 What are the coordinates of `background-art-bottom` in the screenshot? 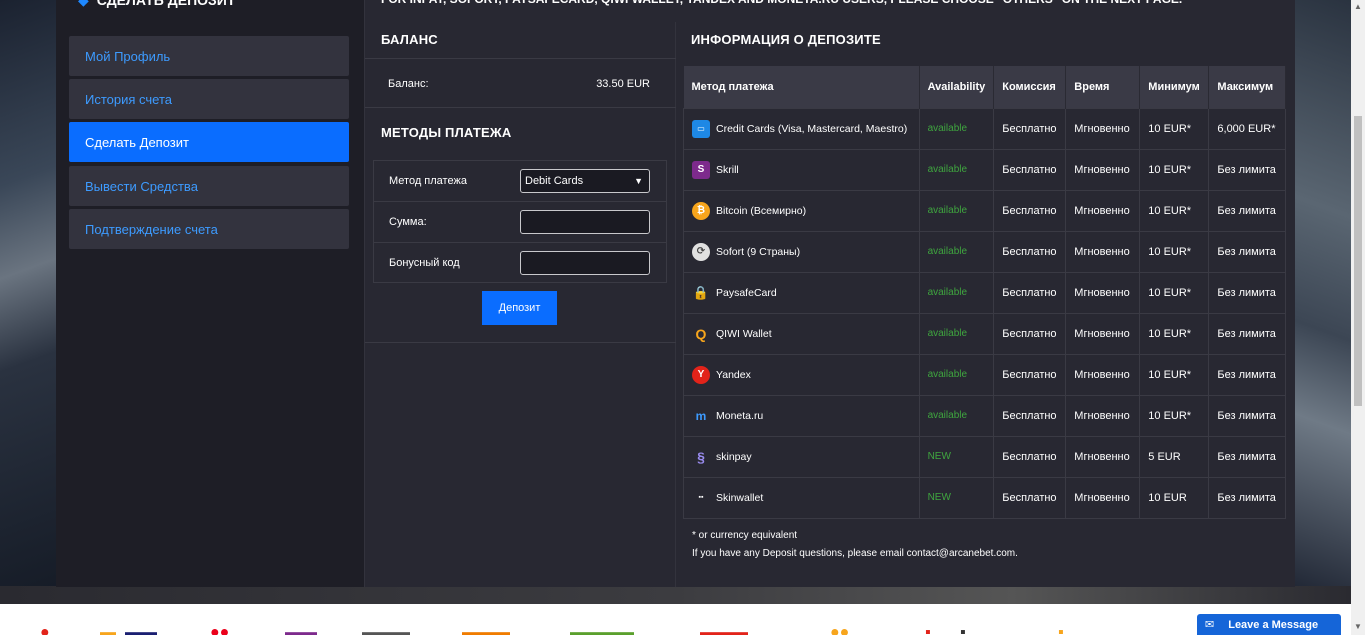 It's located at (675, 595).